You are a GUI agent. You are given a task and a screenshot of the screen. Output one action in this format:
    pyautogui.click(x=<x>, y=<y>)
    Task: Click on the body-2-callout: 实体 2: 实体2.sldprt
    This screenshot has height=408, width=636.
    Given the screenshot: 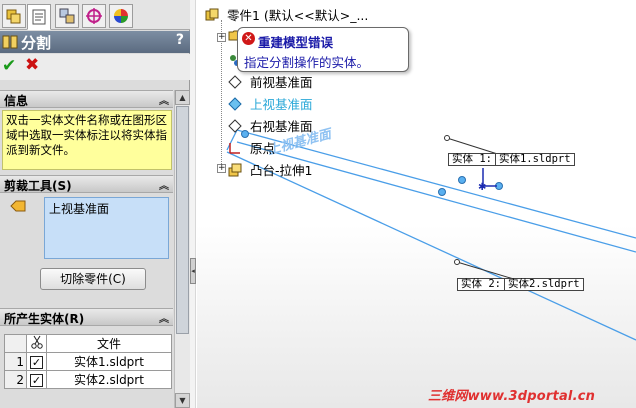 What is the action you would take?
    pyautogui.click(x=520, y=284)
    